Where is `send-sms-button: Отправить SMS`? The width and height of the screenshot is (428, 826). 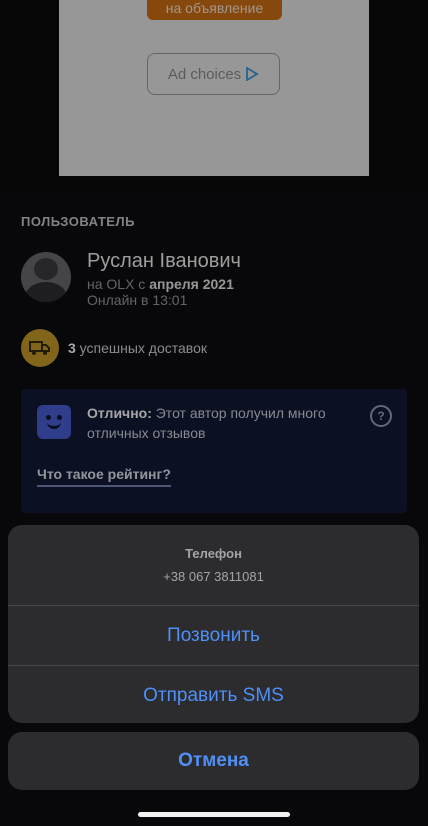 send-sms-button: Отправить SMS is located at coordinates (213, 694).